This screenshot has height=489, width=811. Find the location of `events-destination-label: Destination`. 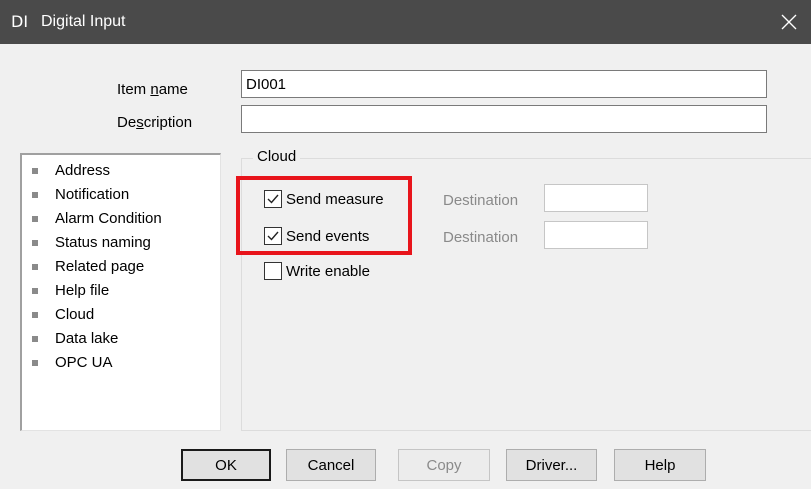

events-destination-label: Destination is located at coordinates (481, 237).